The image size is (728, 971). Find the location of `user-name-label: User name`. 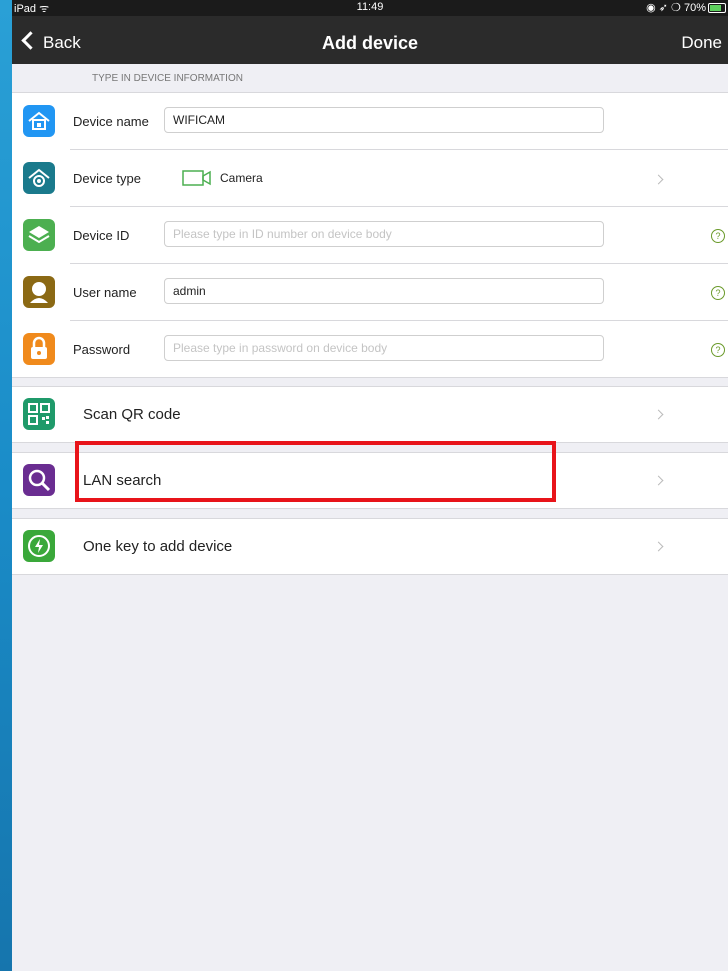

user-name-label: User name is located at coordinates (105, 292).